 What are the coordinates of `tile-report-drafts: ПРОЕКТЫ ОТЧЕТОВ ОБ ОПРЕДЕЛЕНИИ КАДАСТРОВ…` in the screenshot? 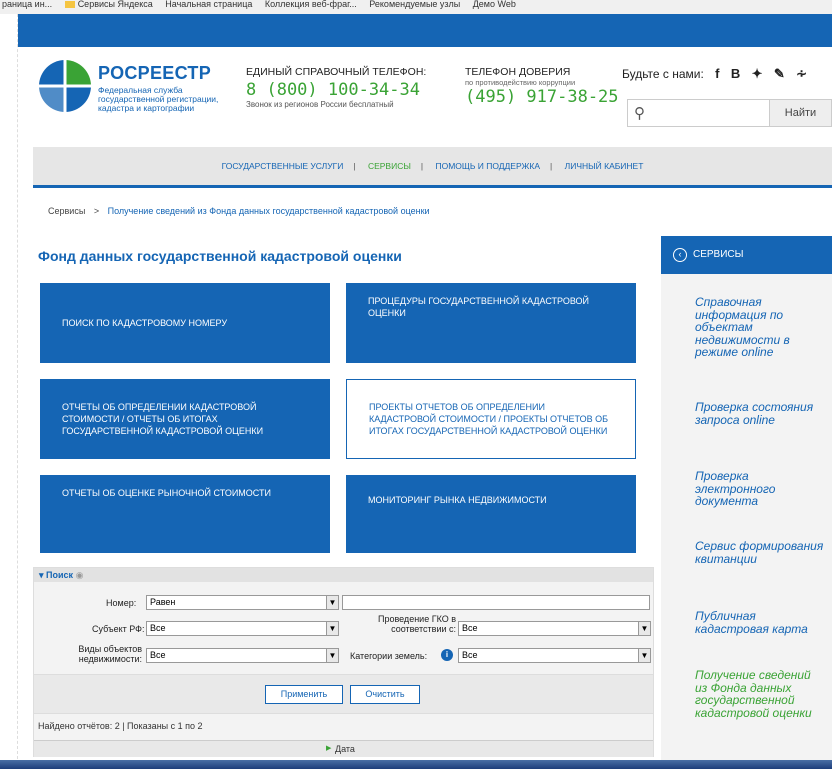 It's located at (491, 419).